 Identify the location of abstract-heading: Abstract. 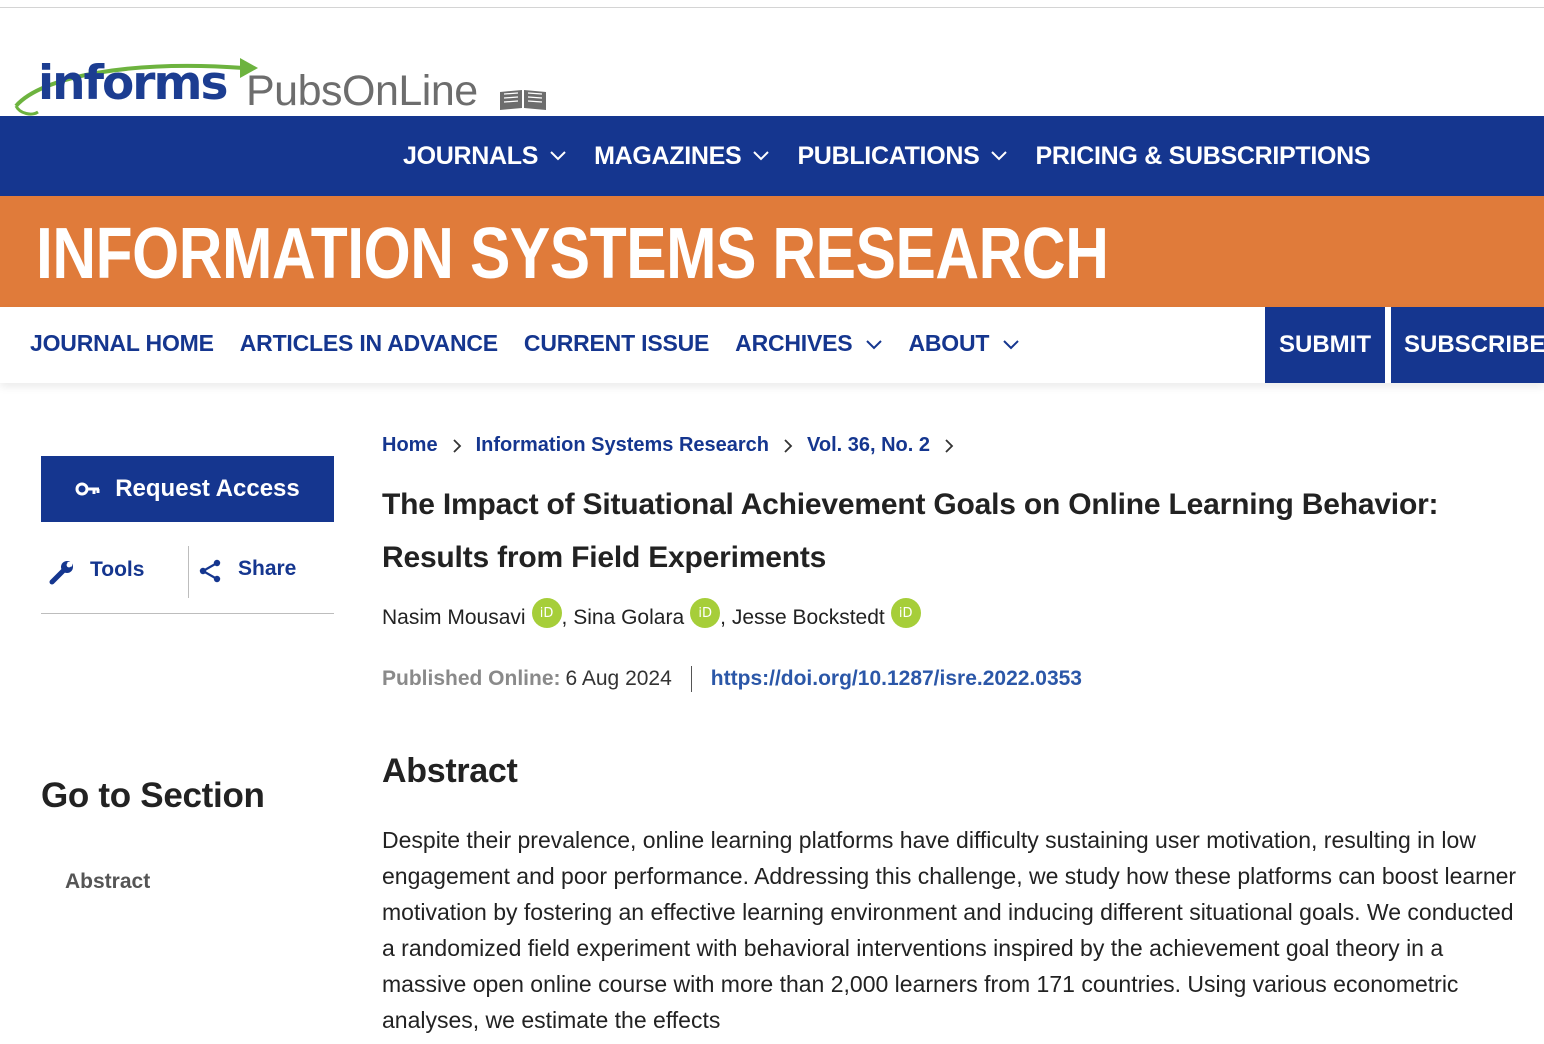
(450, 771).